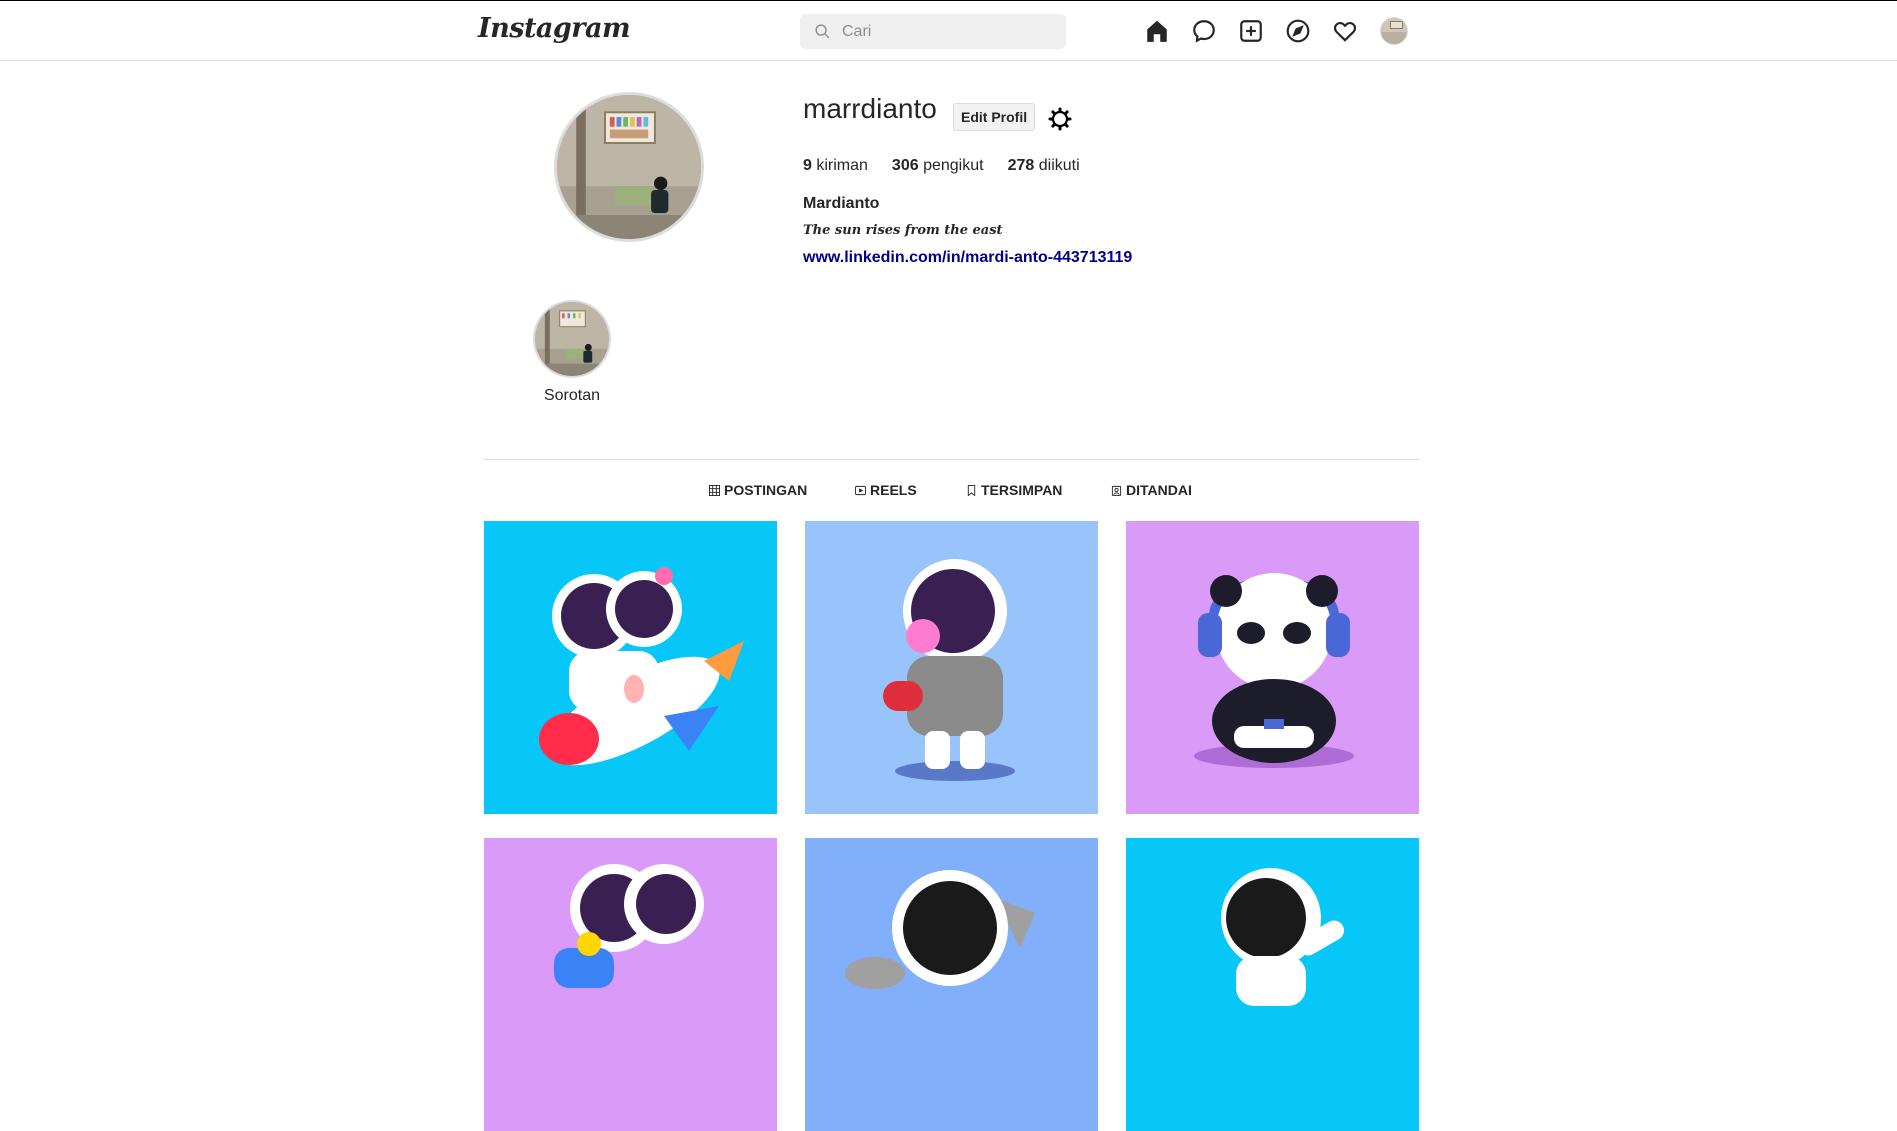  I want to click on tab-tagged-label: DITANDAI, so click(1159, 490).